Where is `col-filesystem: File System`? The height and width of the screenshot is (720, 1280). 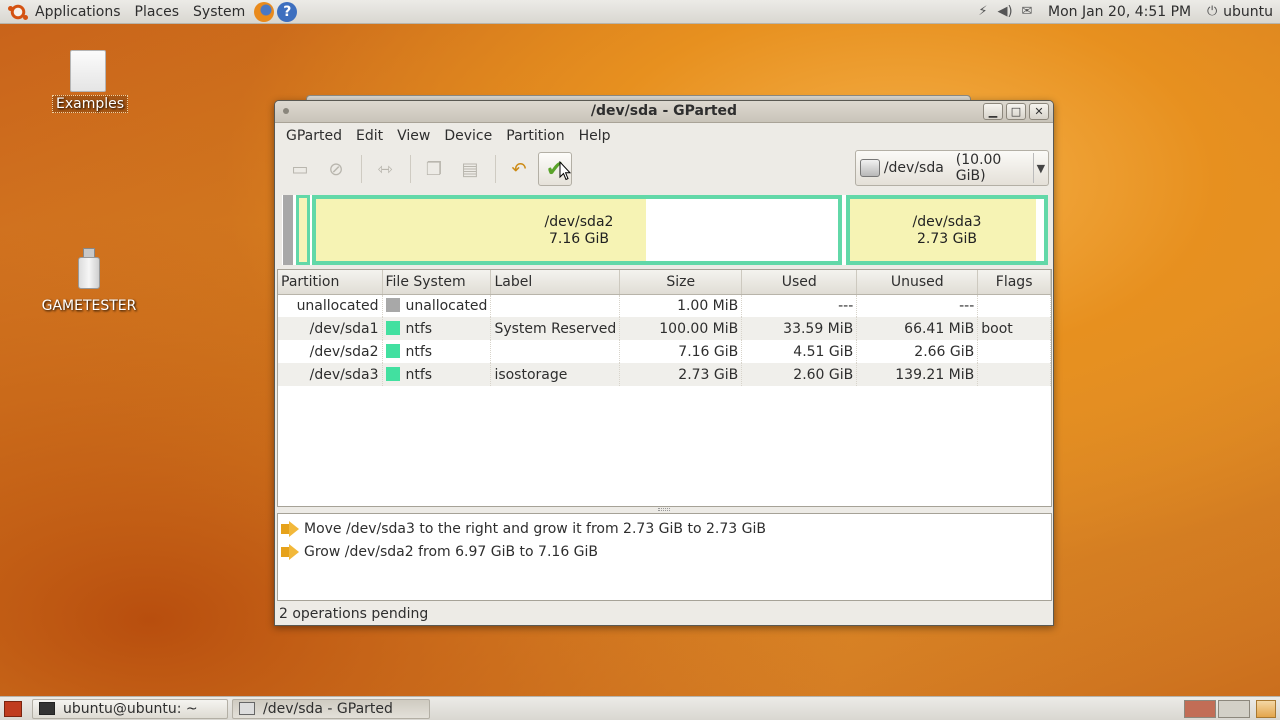 col-filesystem: File System is located at coordinates (437, 282).